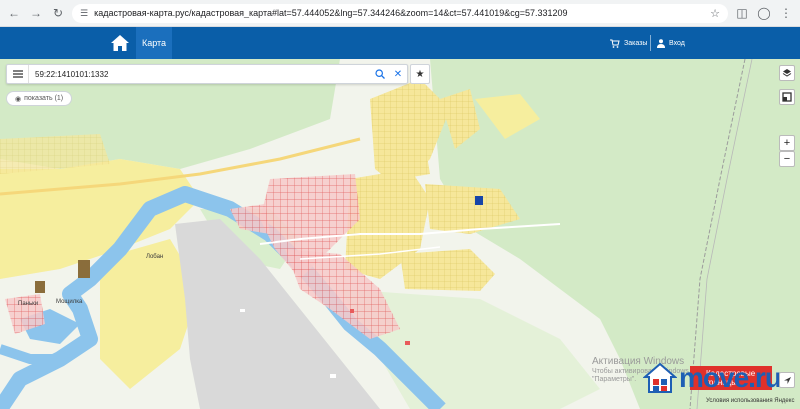  What do you see at coordinates (420, 74) in the screenshot?
I see `favorite-star-icon: ★` at bounding box center [420, 74].